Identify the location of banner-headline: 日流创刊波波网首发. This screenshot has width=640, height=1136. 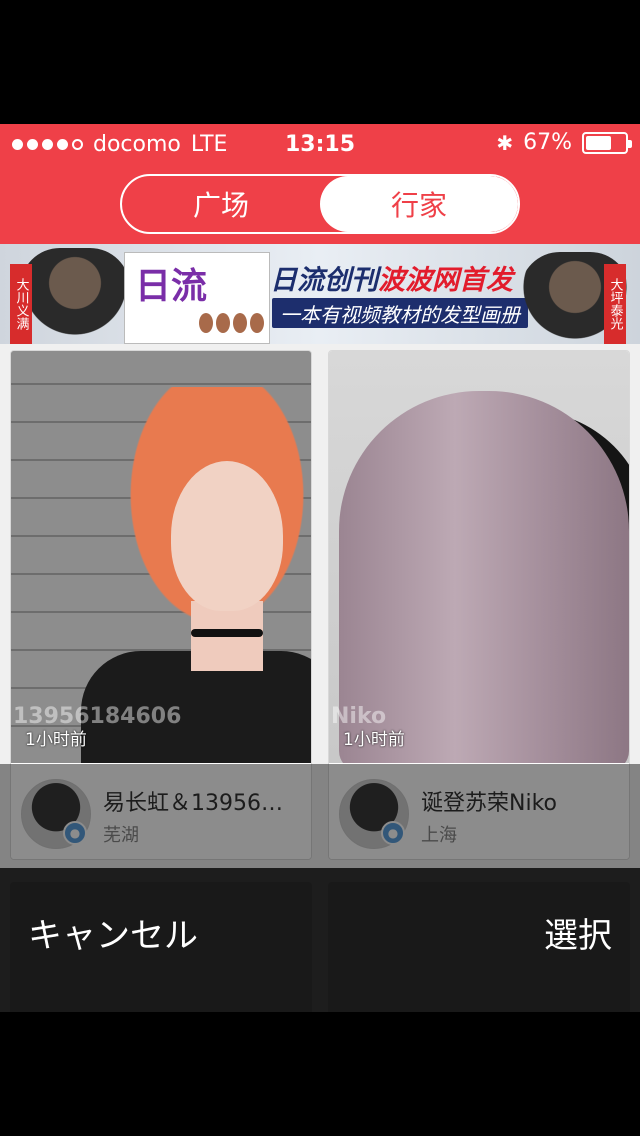
(391, 277).